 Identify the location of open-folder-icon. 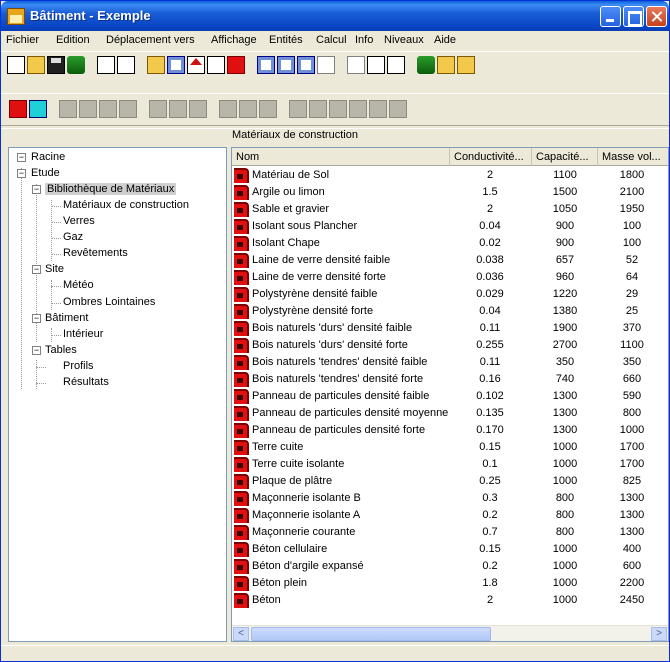
(36, 65).